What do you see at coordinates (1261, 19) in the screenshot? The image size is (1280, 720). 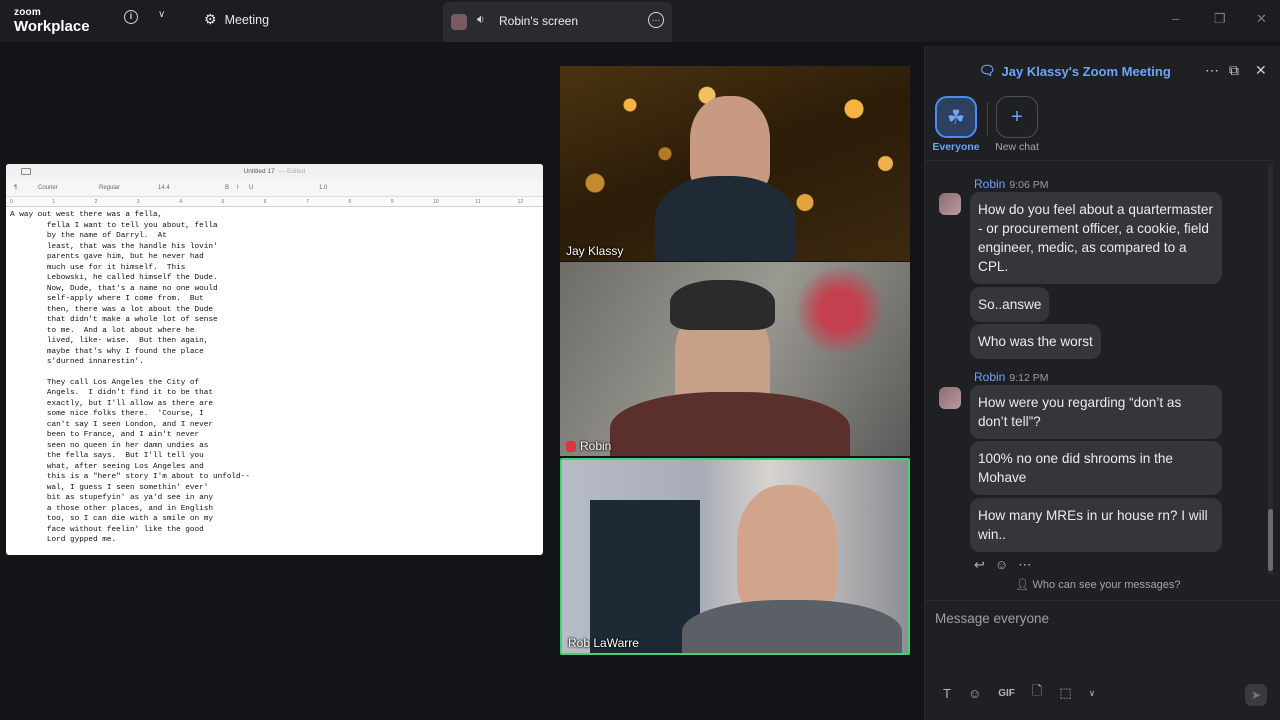 I see `close-icon: ✕` at bounding box center [1261, 19].